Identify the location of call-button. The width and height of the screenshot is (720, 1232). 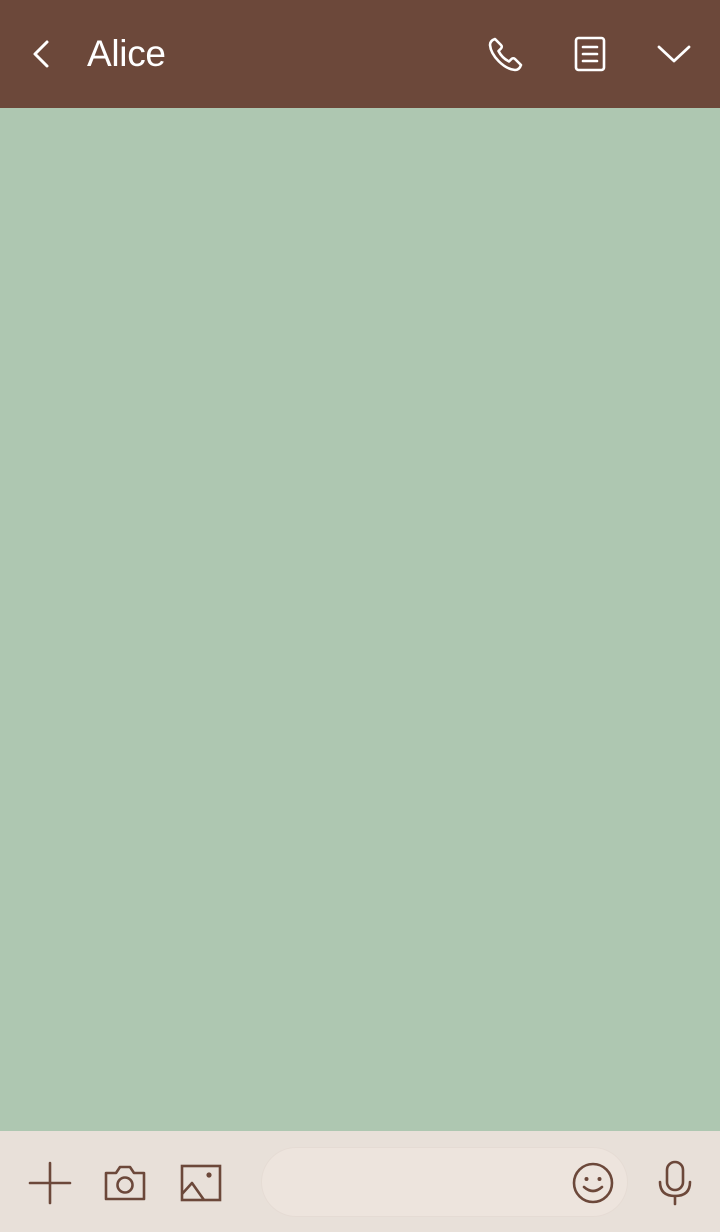
(506, 54).